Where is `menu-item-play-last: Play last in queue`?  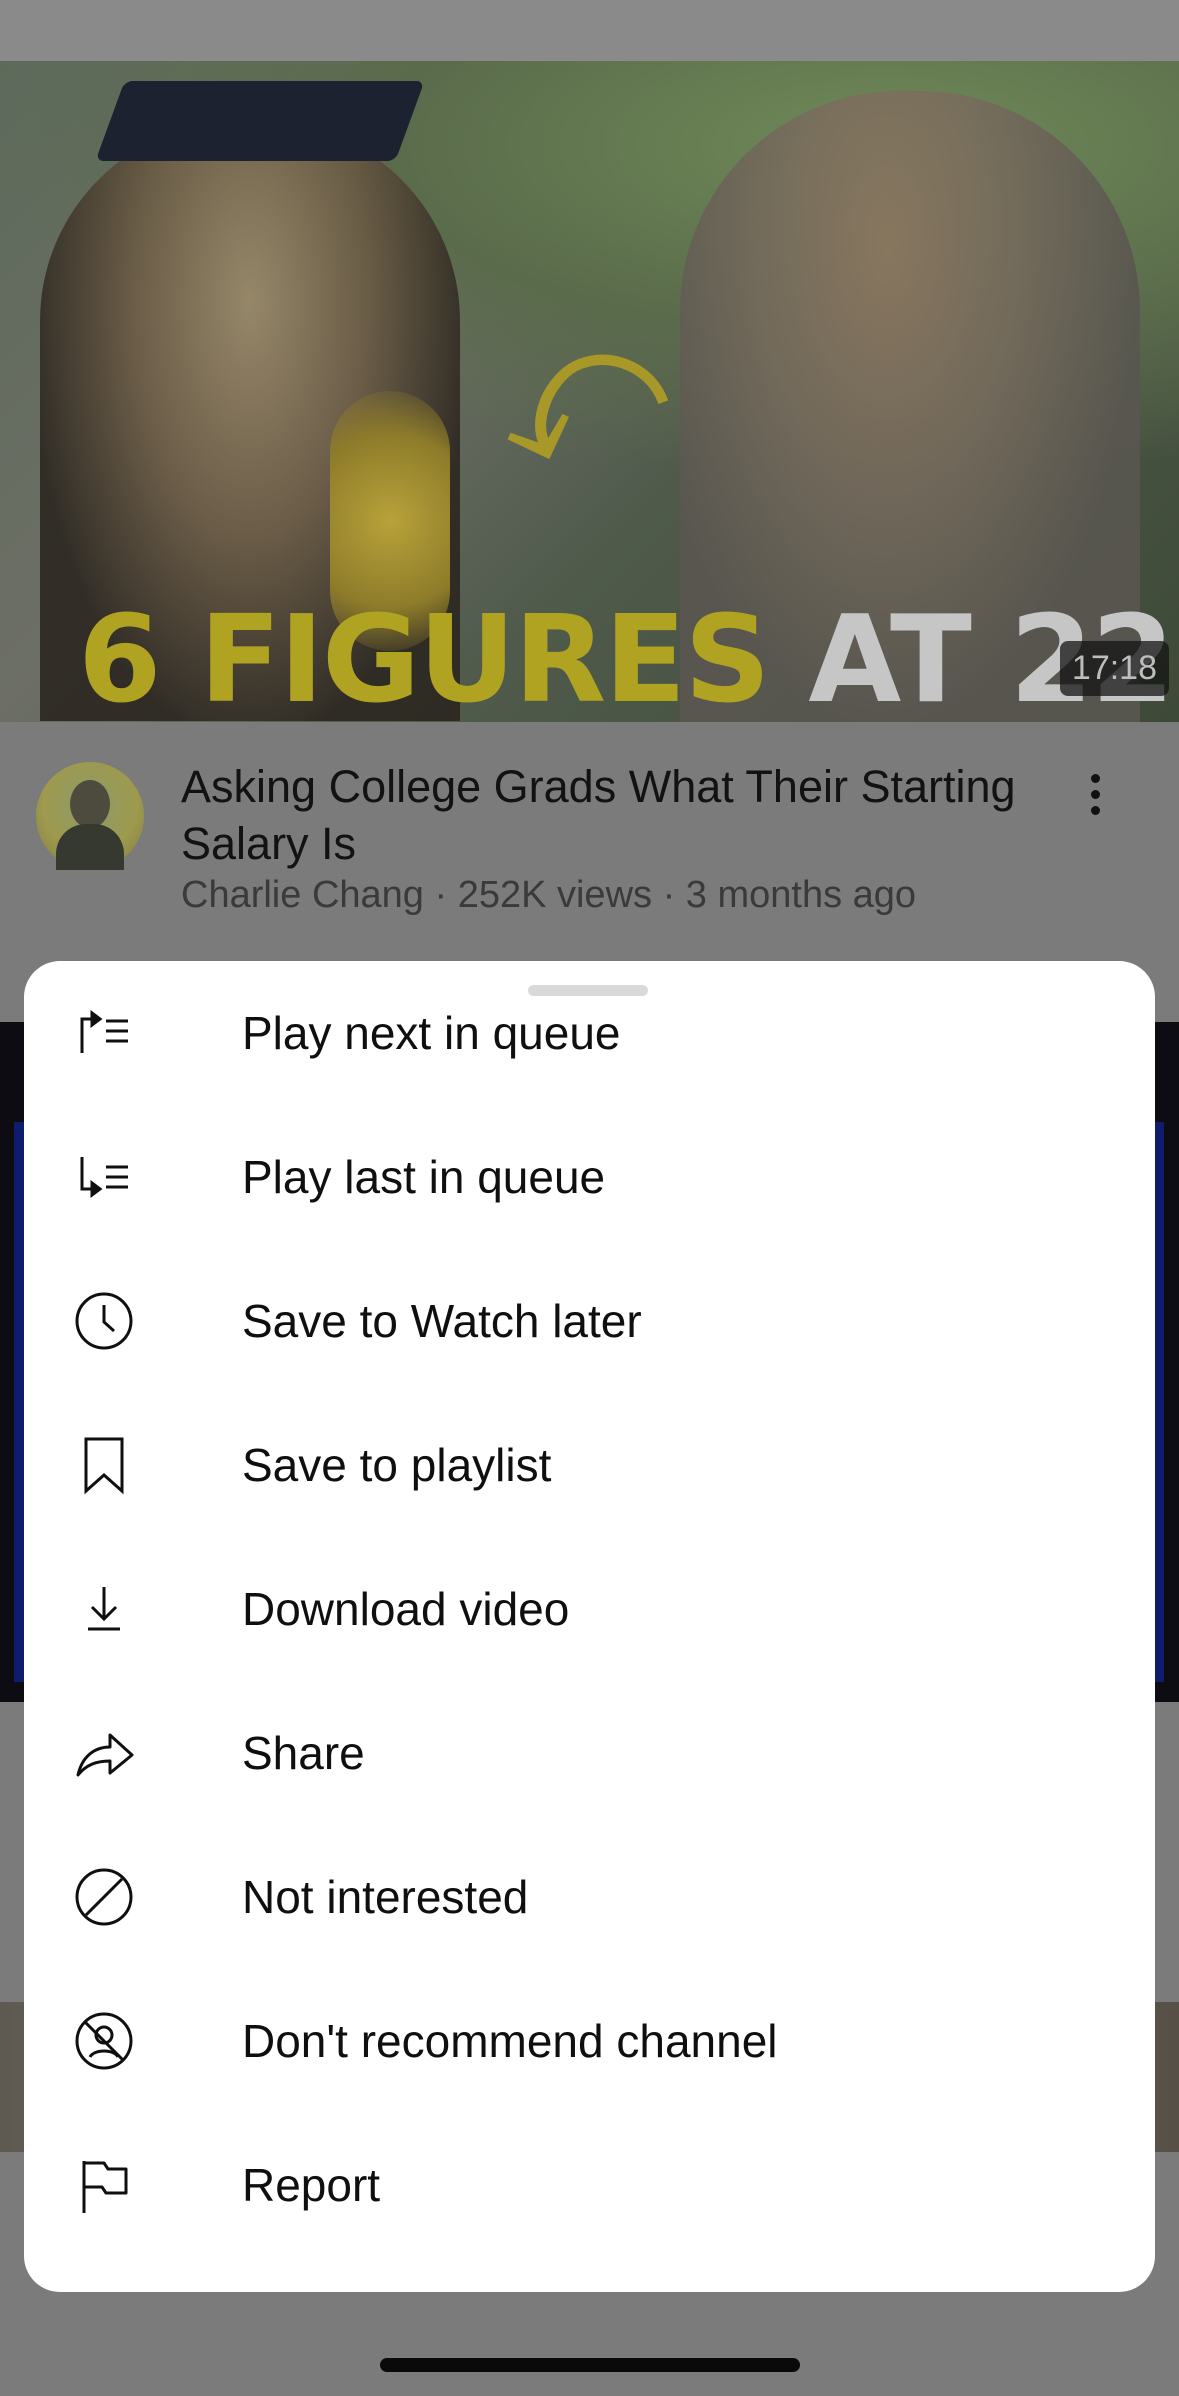 menu-item-play-last: Play last in queue is located at coordinates (589, 1177).